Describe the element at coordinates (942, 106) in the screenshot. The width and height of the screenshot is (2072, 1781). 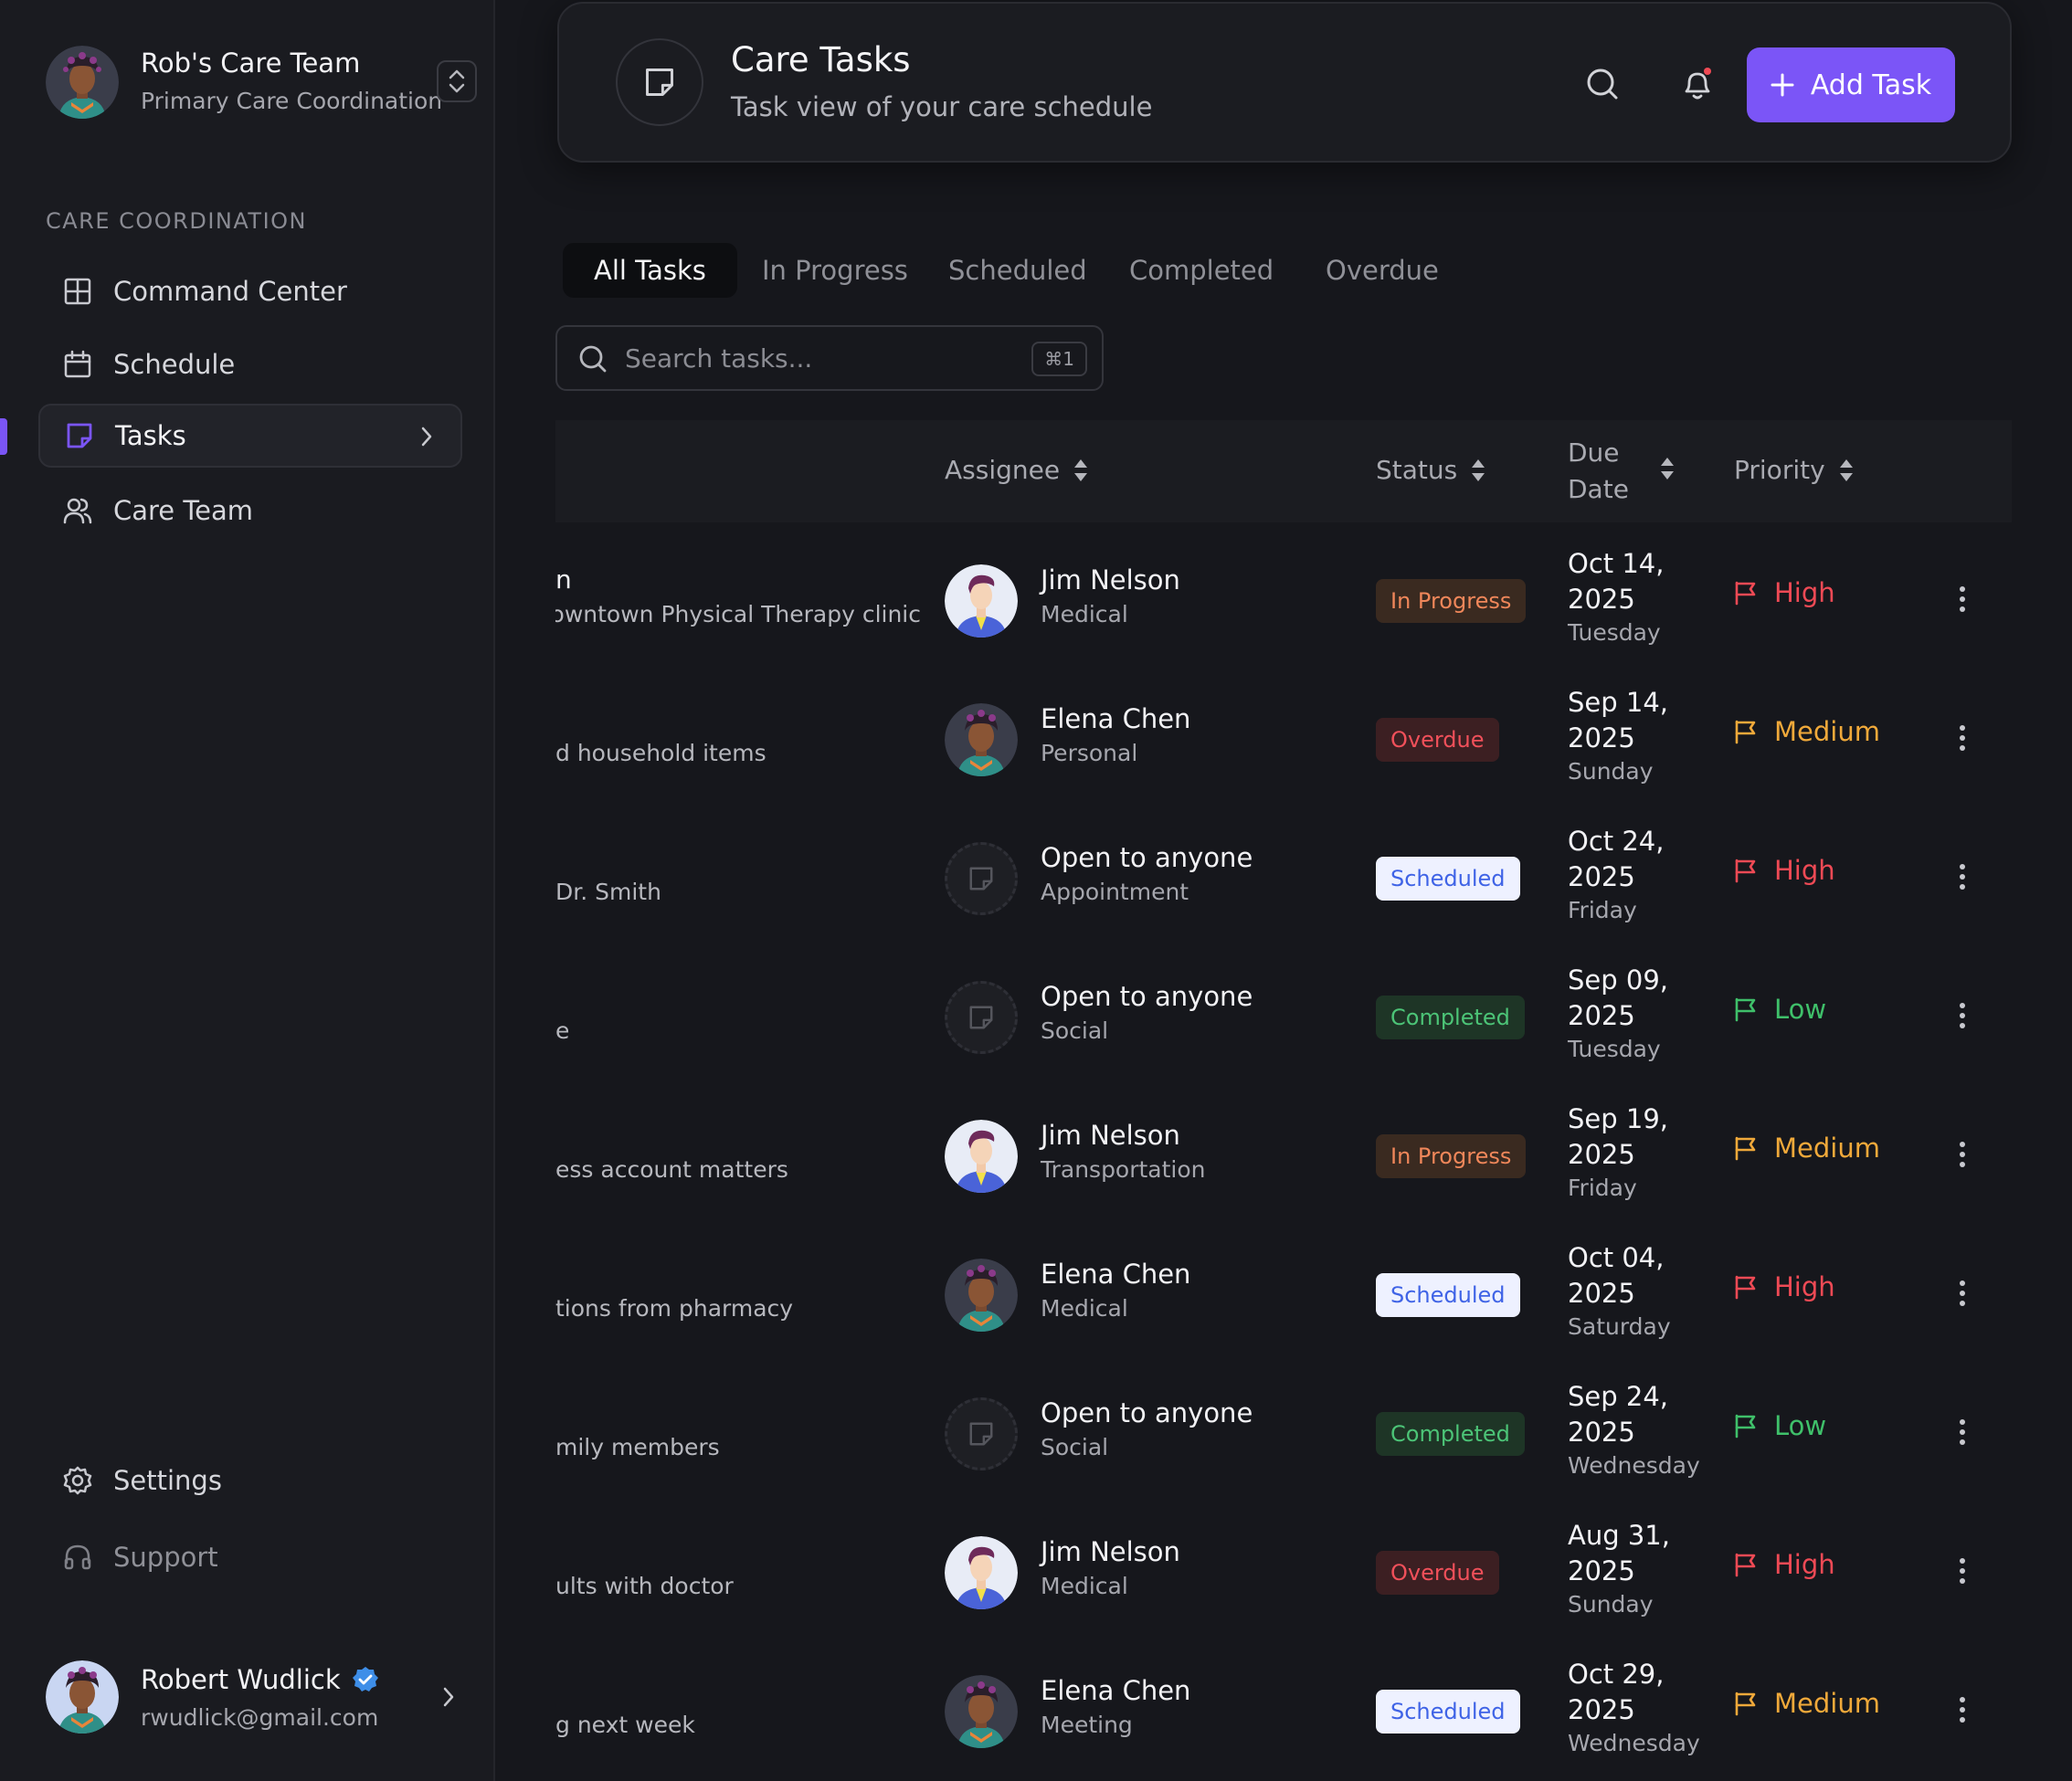
I see `page-subtitle: Task view of your care schedule` at that location.